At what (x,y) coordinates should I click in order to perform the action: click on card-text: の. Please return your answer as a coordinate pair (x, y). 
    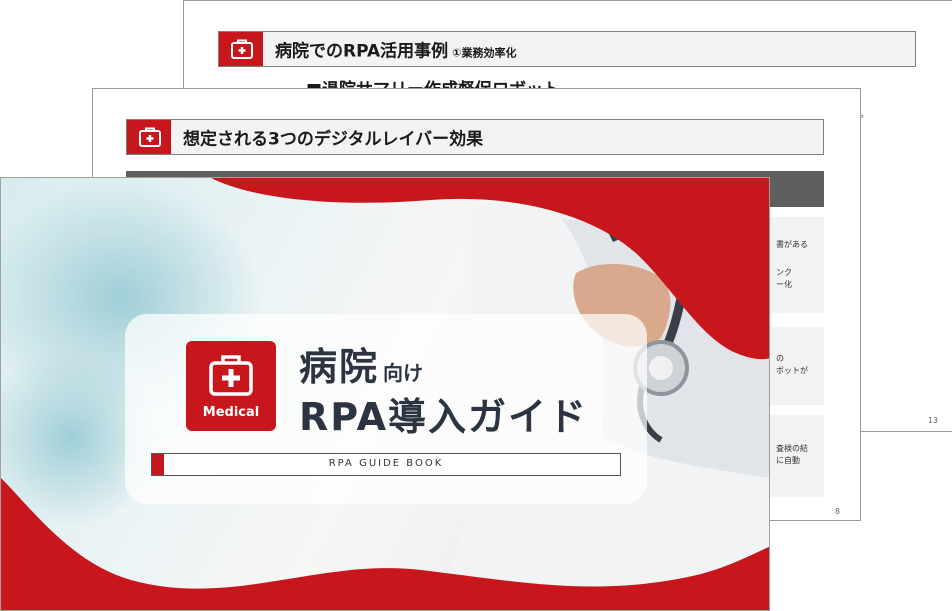
    Looking at the image, I should click on (780, 358).